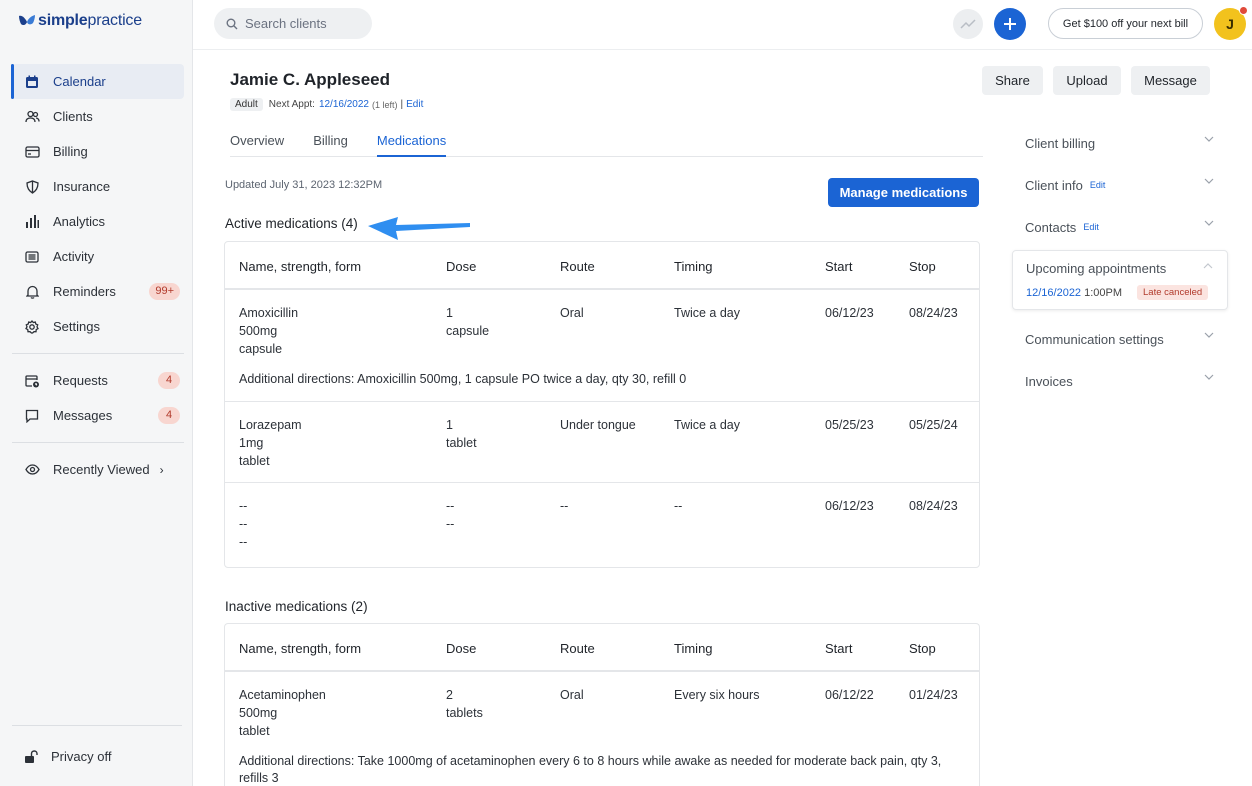  I want to click on appt-date: 12/16/2022, so click(1053, 293).